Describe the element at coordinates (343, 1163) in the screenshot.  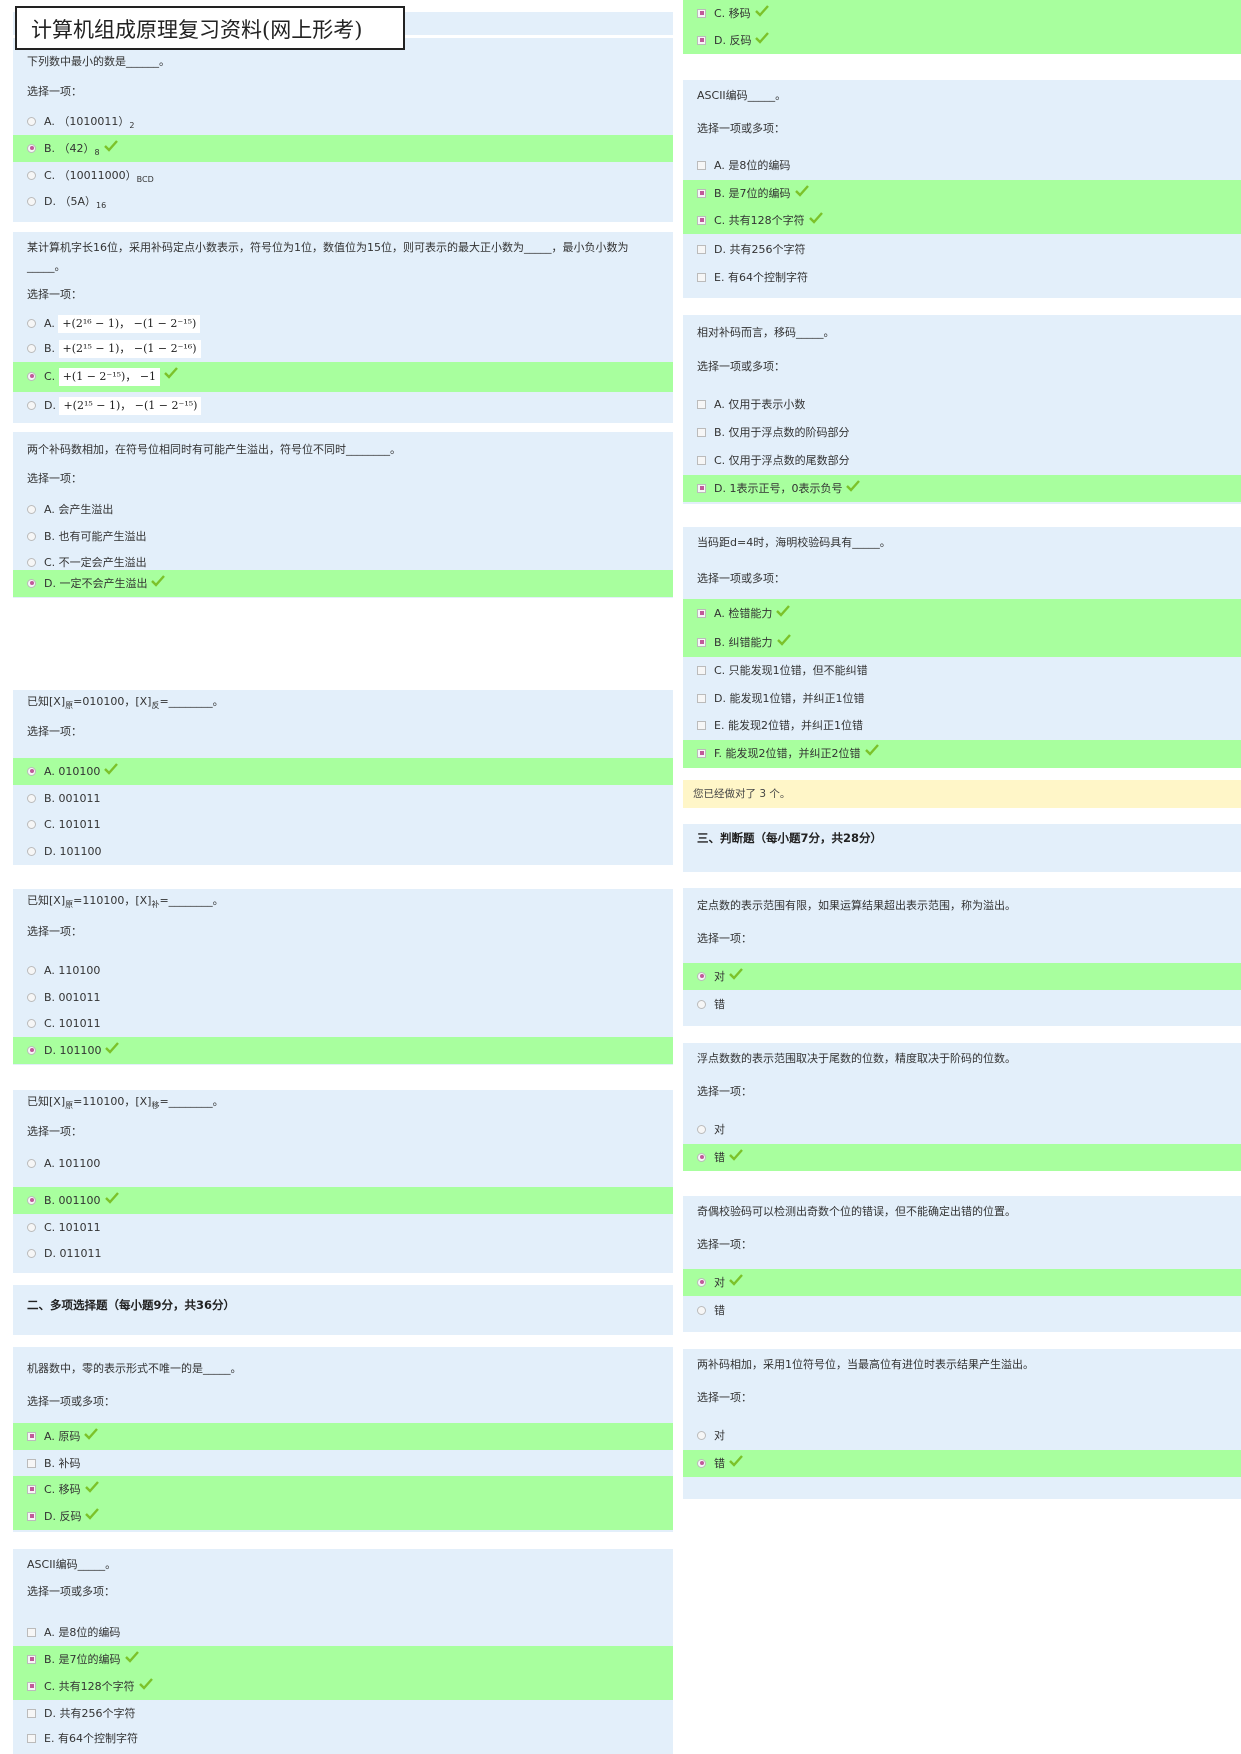
I see `option-a: A. 101100` at that location.